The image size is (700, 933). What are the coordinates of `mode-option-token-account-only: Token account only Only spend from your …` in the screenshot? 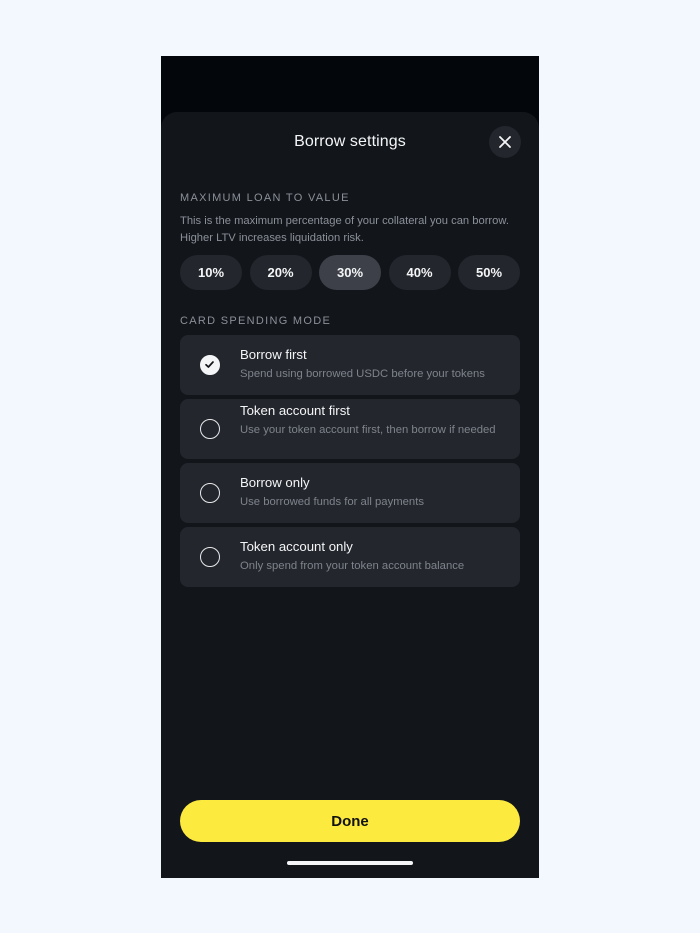 It's located at (350, 557).